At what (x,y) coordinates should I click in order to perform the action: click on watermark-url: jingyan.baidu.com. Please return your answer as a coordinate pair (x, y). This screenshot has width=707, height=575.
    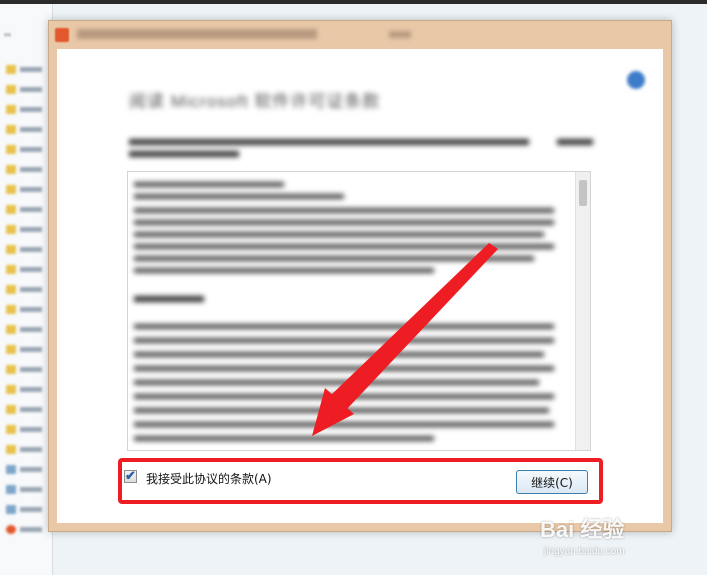
    Looking at the image, I should click on (584, 551).